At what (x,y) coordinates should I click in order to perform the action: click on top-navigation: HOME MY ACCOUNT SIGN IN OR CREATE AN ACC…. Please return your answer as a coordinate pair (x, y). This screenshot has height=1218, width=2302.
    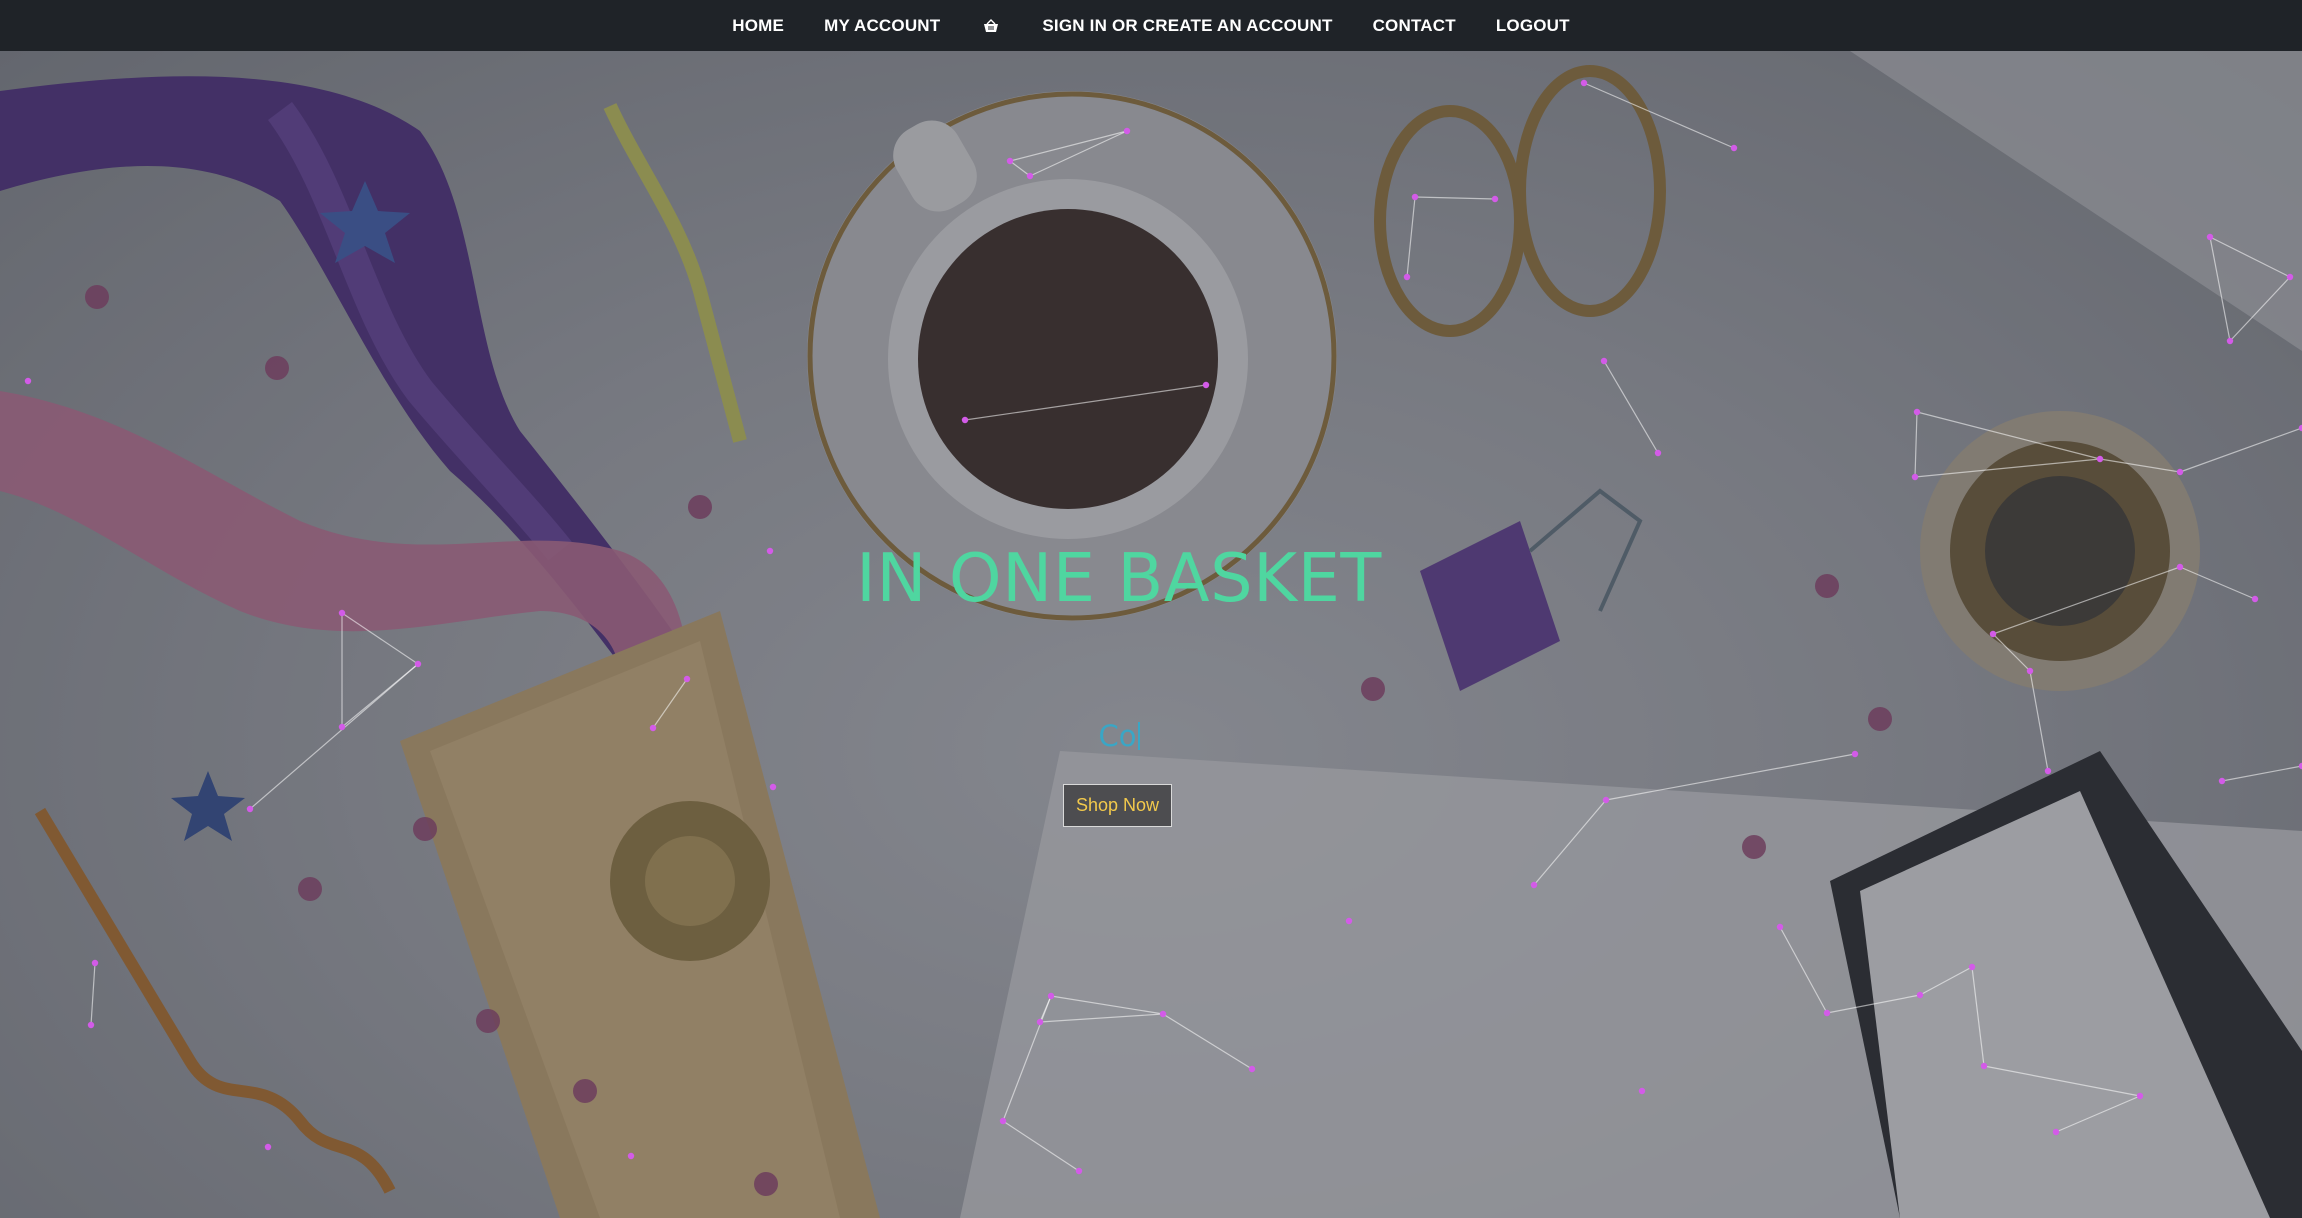
    Looking at the image, I should click on (1151, 25).